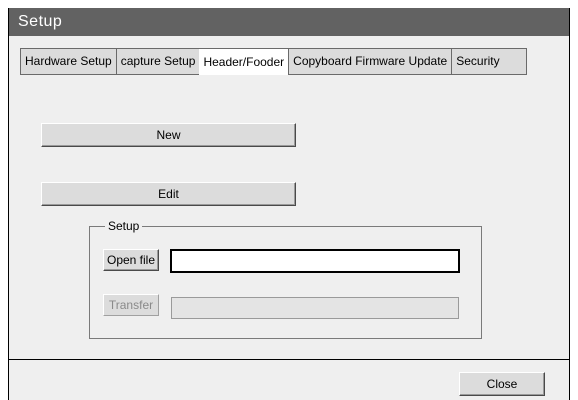 This screenshot has height=400, width=578. I want to click on footer-divider, so click(289, 359).